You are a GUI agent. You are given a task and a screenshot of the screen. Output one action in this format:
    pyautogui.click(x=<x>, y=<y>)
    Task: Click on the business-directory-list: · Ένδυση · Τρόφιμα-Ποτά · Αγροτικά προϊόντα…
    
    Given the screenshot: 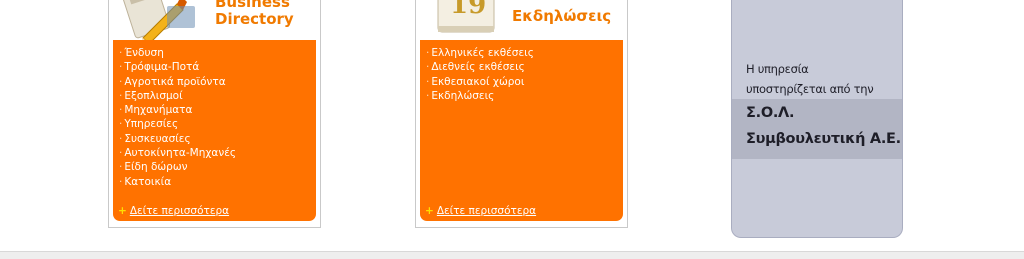 What is the action you would take?
    pyautogui.click(x=177, y=117)
    